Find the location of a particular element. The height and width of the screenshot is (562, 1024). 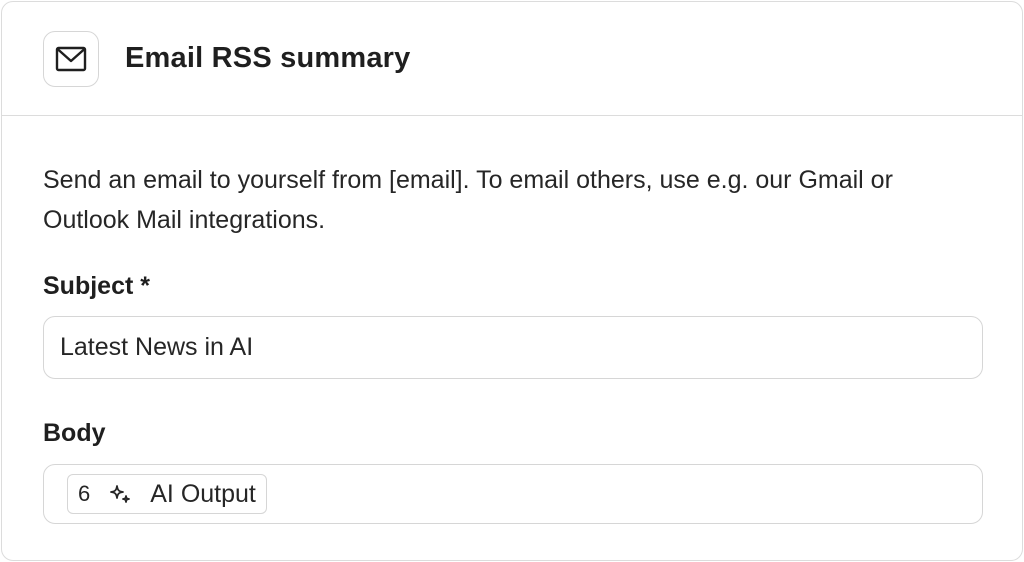

mail-icon is located at coordinates (71, 58).